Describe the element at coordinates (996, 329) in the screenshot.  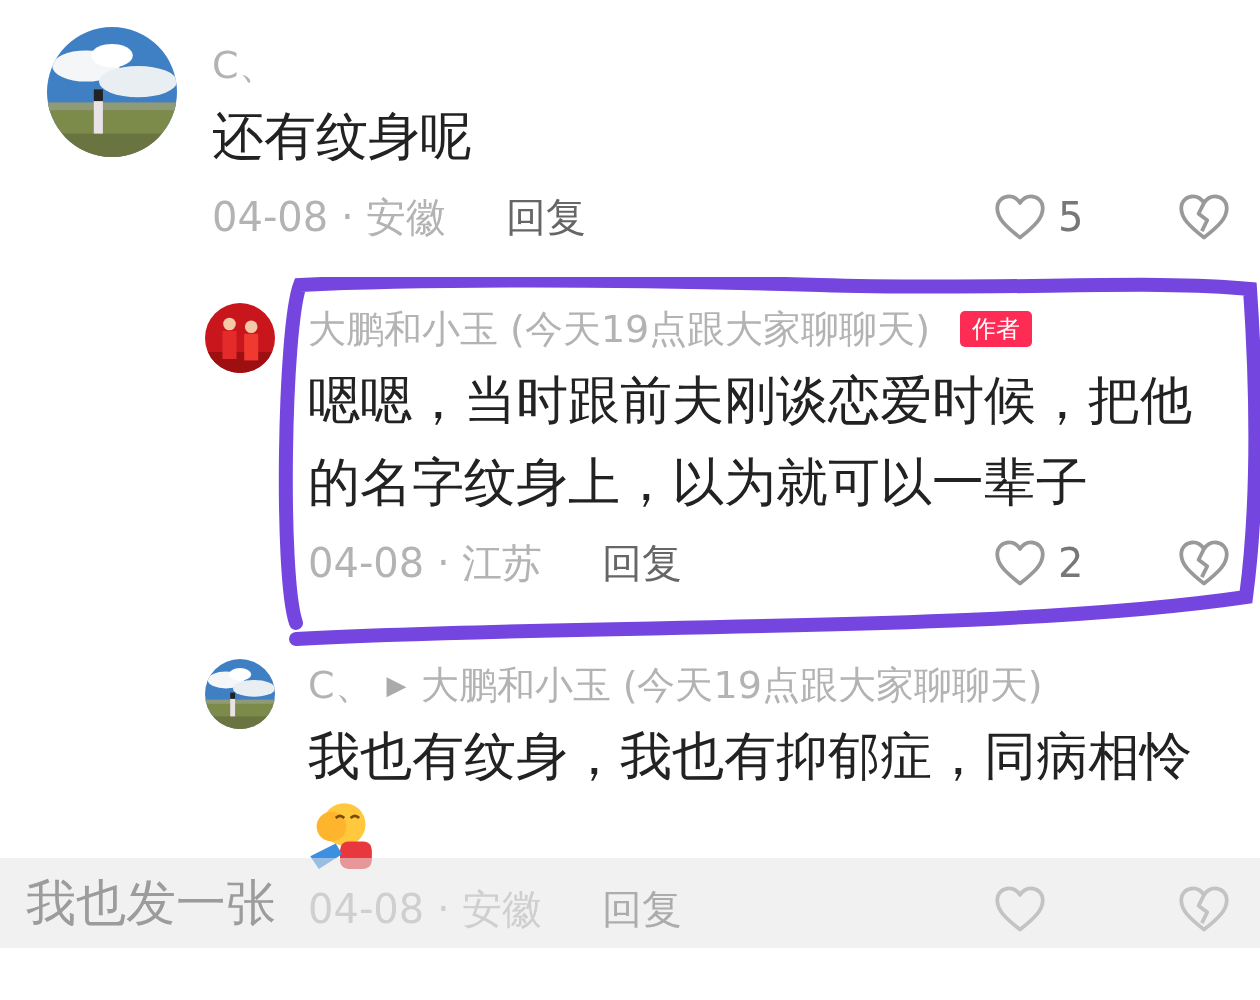
I see `author-badge: 作者` at that location.